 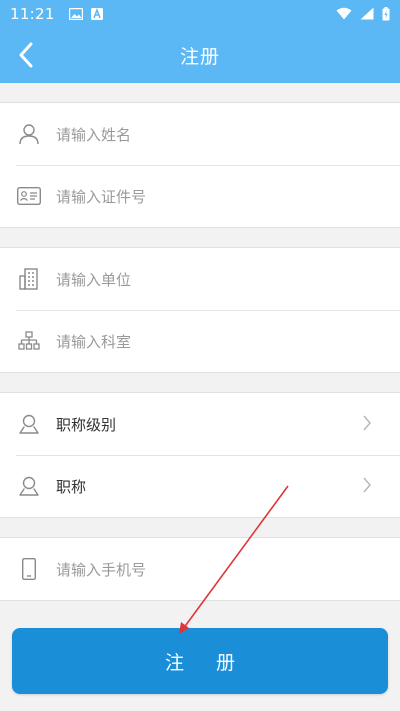 I want to click on chevron-left-icon, so click(x=26, y=55).